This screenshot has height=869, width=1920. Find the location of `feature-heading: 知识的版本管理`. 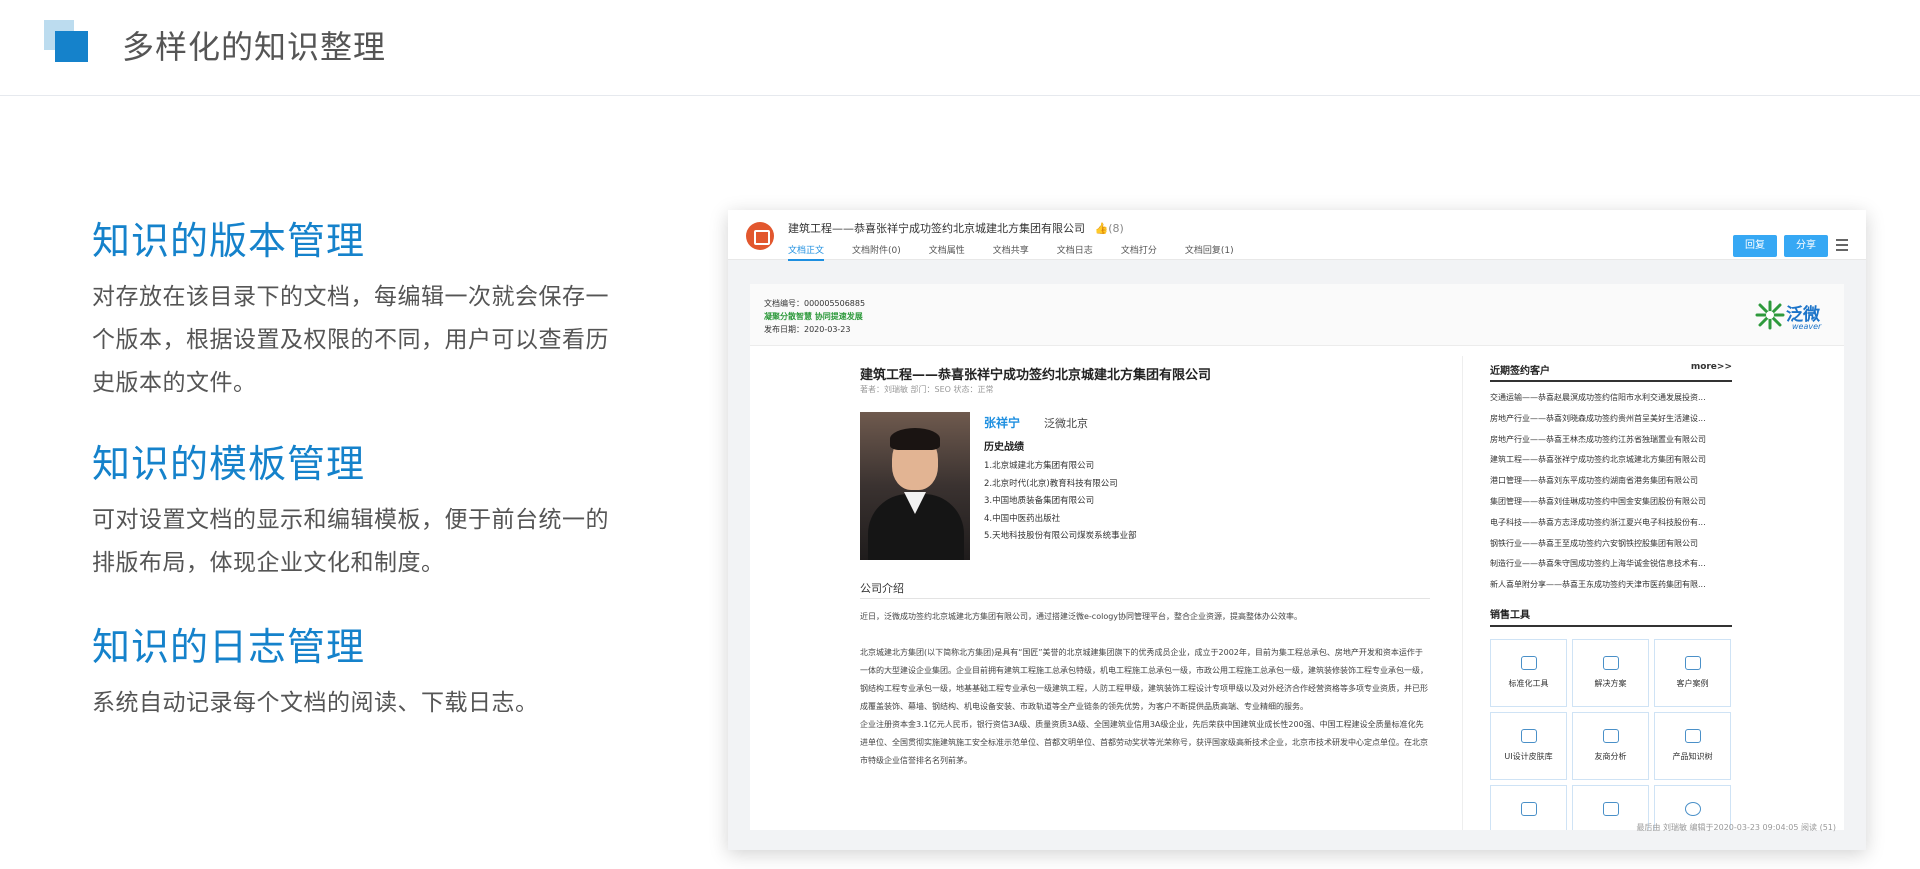

feature-heading: 知识的版本管理 is located at coordinates (229, 241).